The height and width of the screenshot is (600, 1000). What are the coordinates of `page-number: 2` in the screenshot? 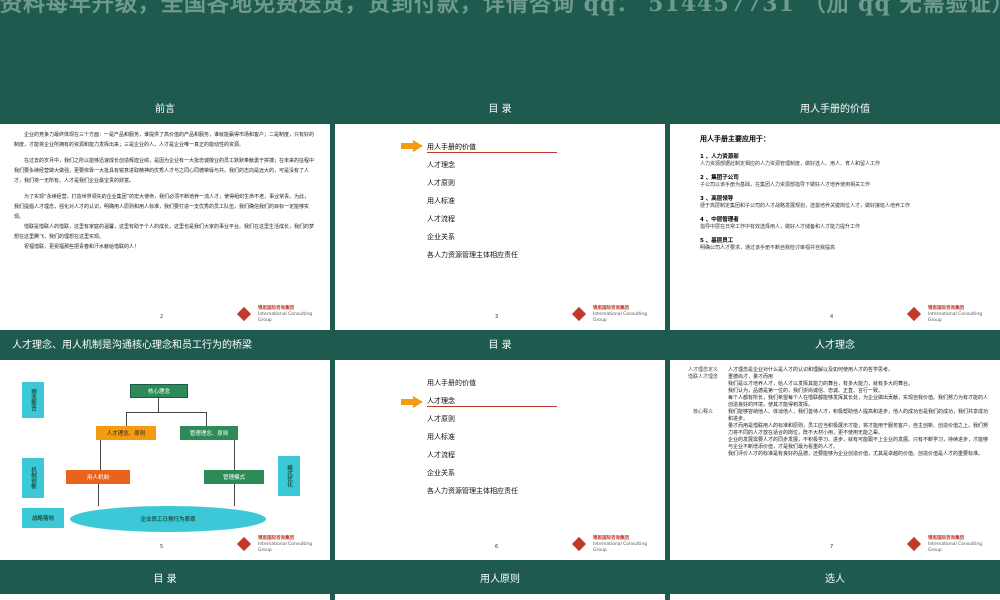 It's located at (162, 317).